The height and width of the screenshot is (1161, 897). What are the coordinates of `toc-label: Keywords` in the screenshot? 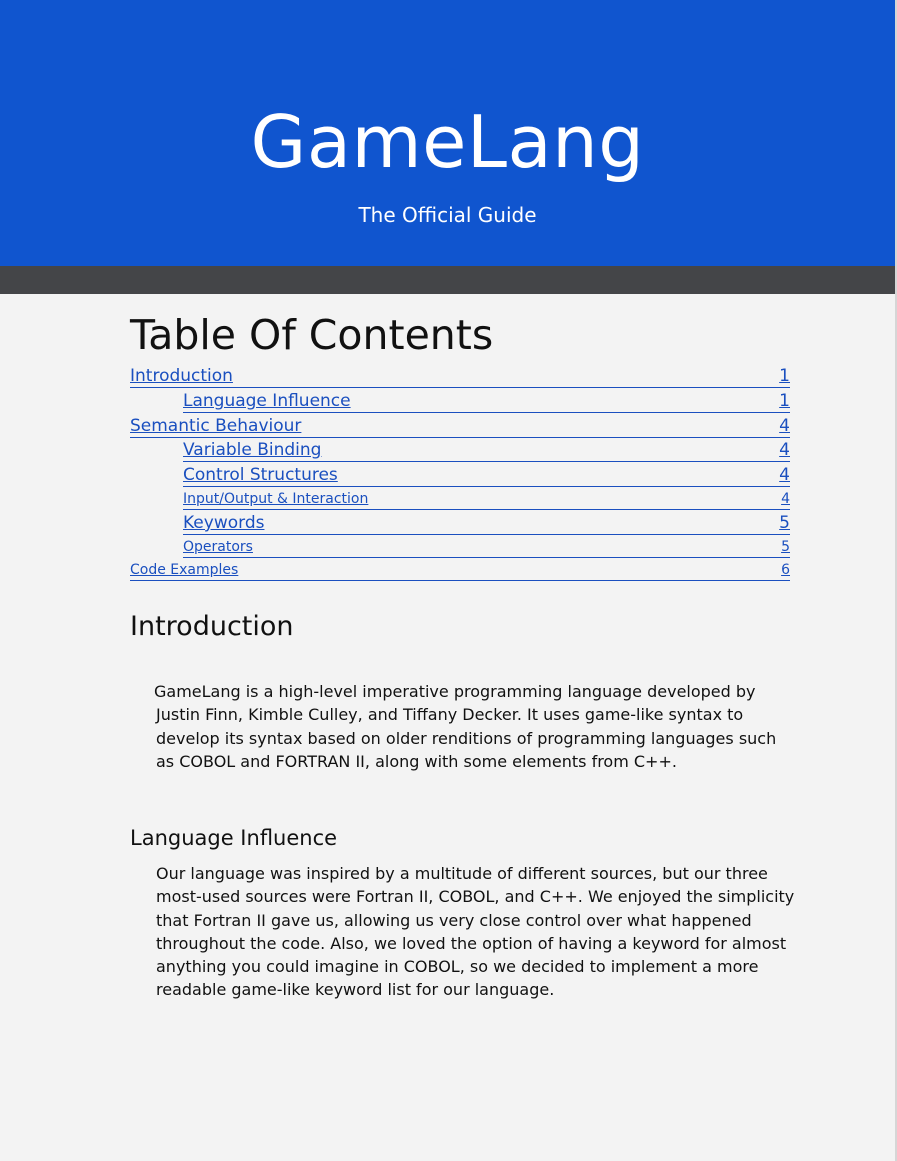 It's located at (224, 523).